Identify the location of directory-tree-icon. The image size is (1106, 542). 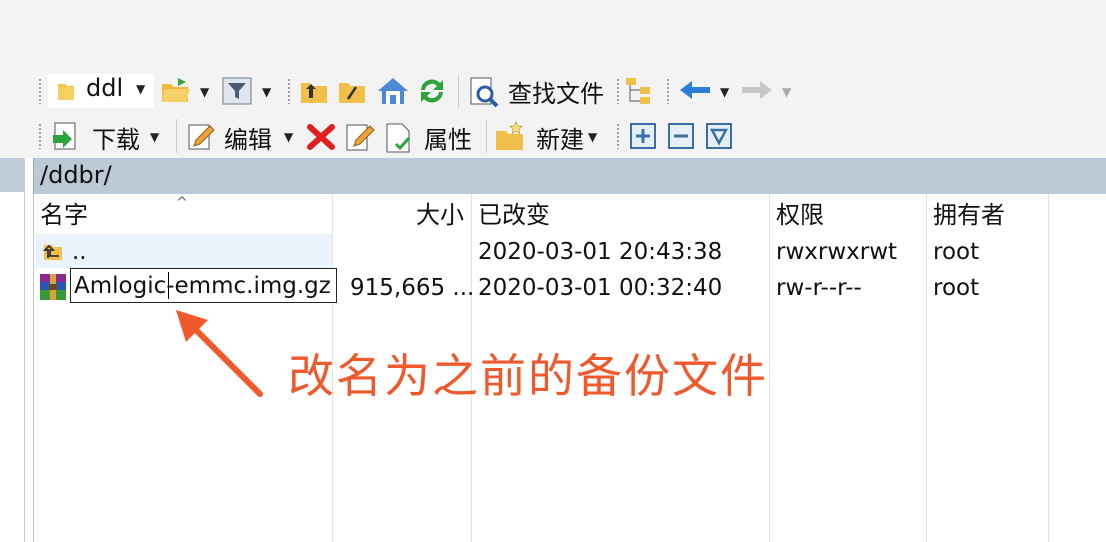
(640, 91).